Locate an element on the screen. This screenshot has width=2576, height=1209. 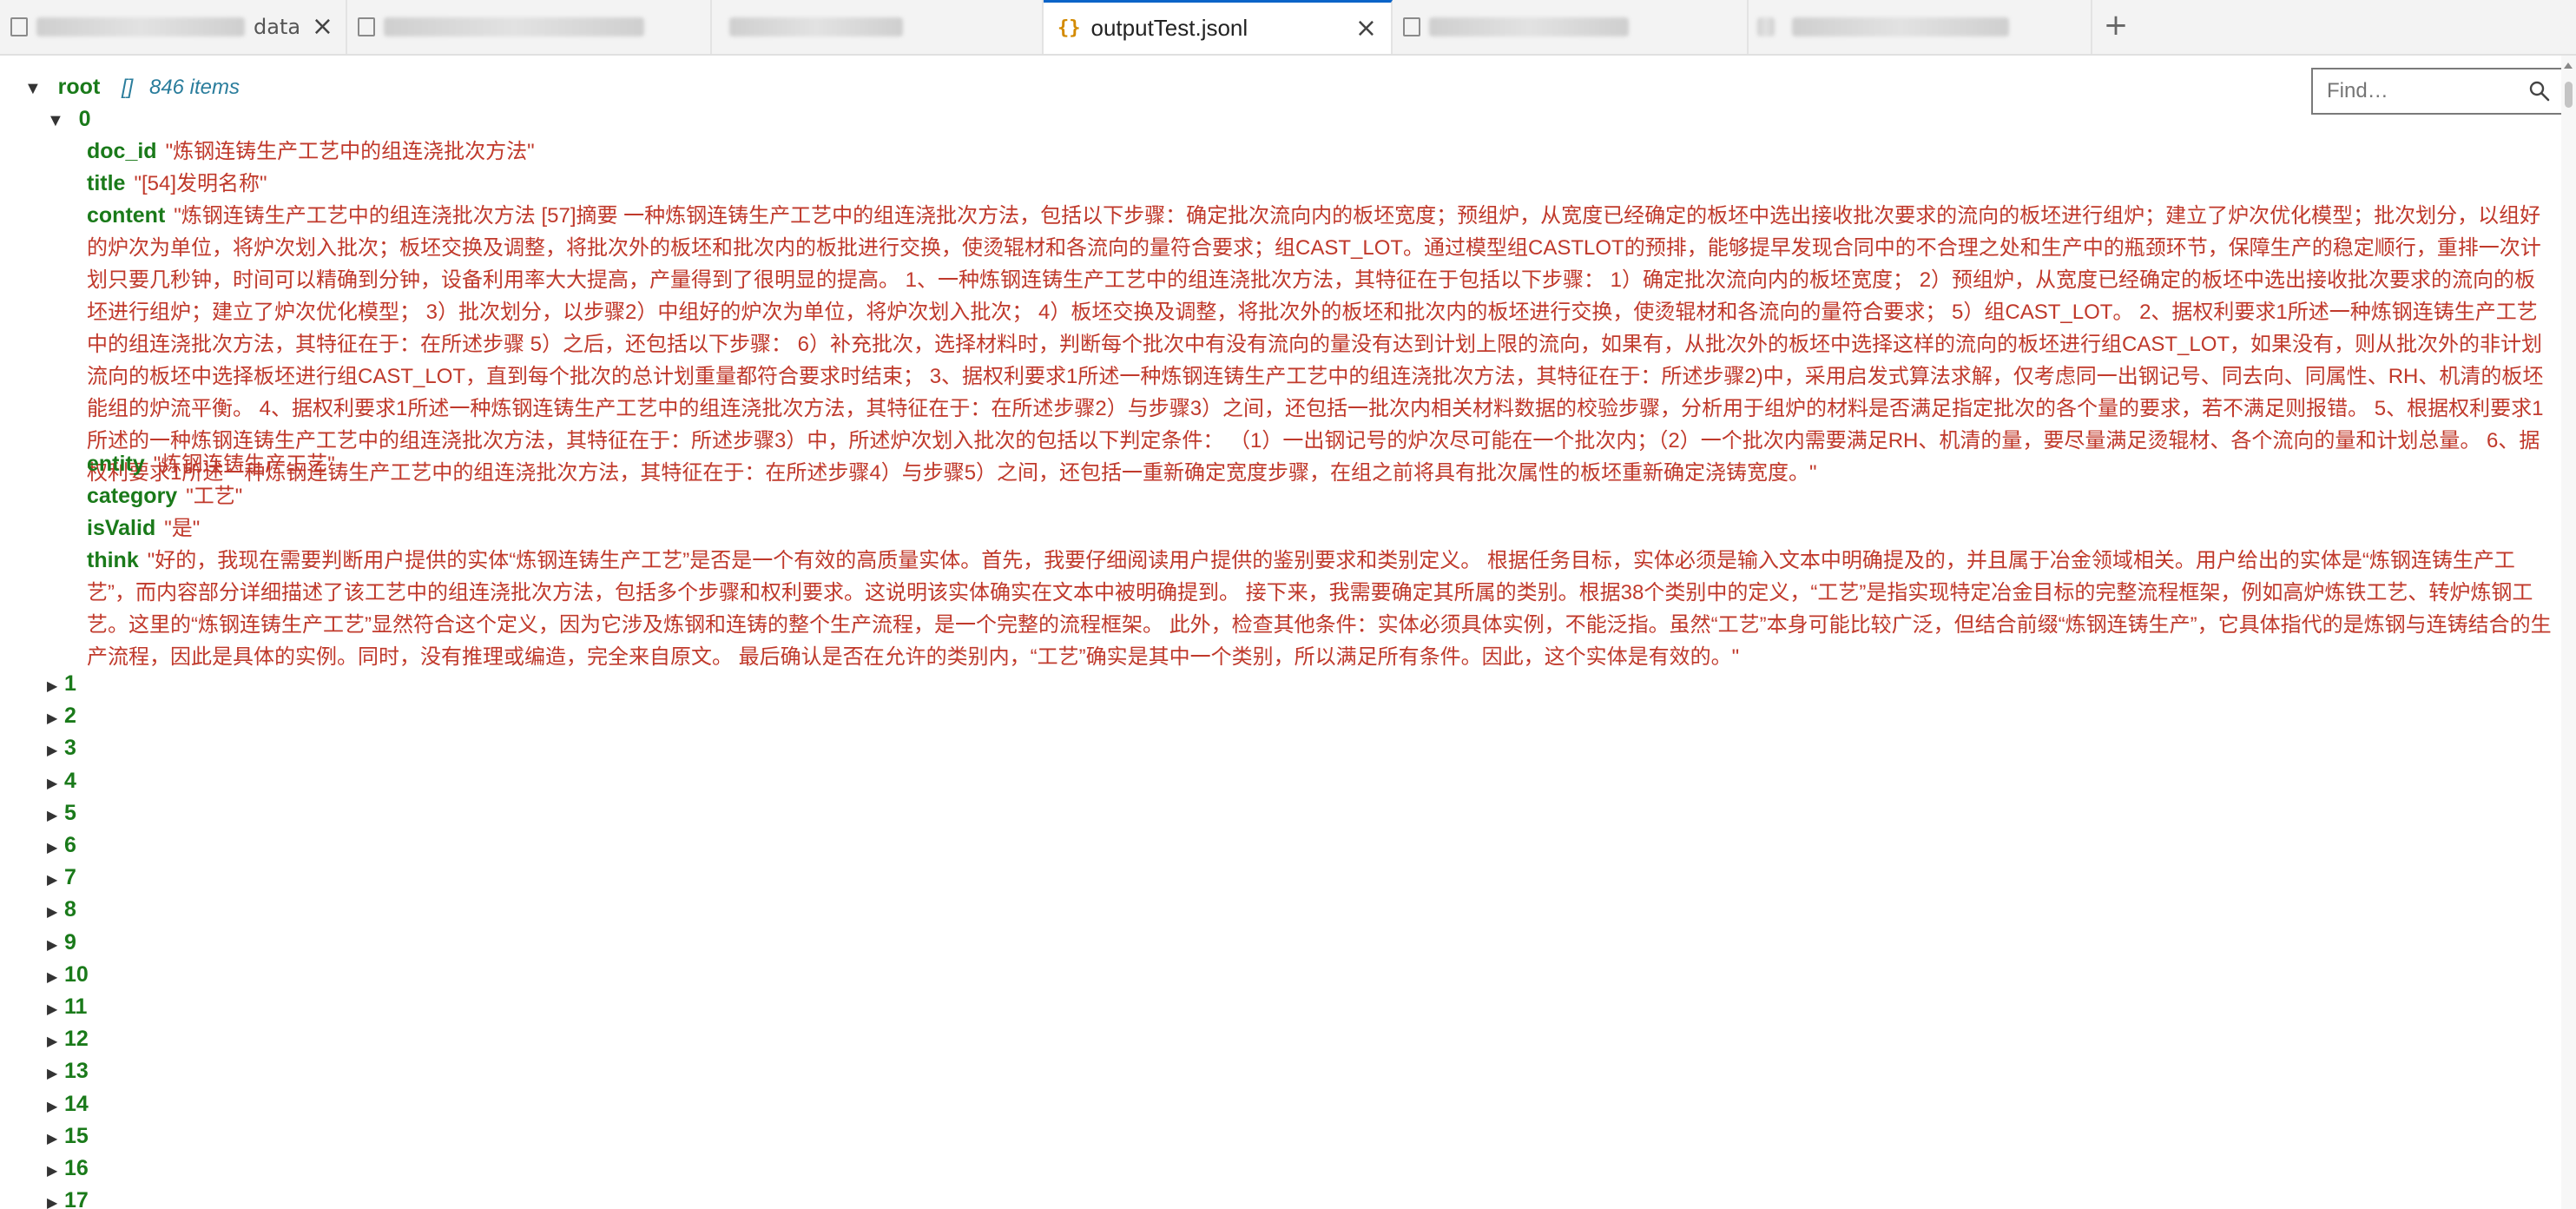
tab-1-label: data is located at coordinates (277, 27).